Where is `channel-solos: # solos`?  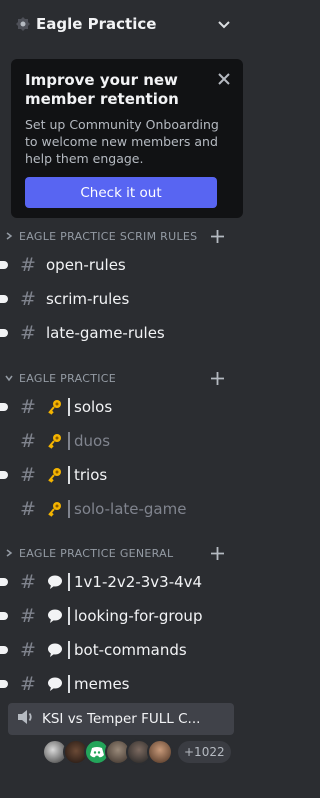 channel-solos: # solos is located at coordinates (120, 407).